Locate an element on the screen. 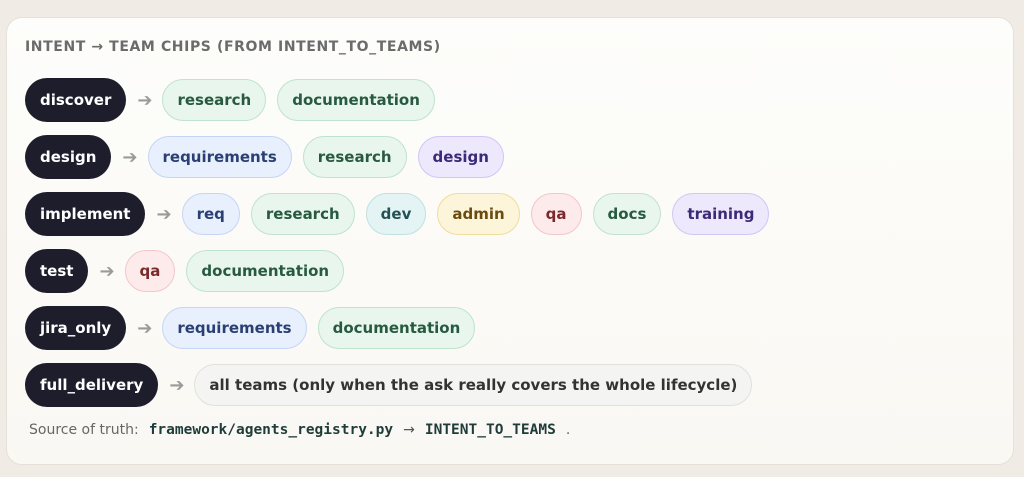  source-symbol: INTENT_TO_TEAMS is located at coordinates (490, 430).